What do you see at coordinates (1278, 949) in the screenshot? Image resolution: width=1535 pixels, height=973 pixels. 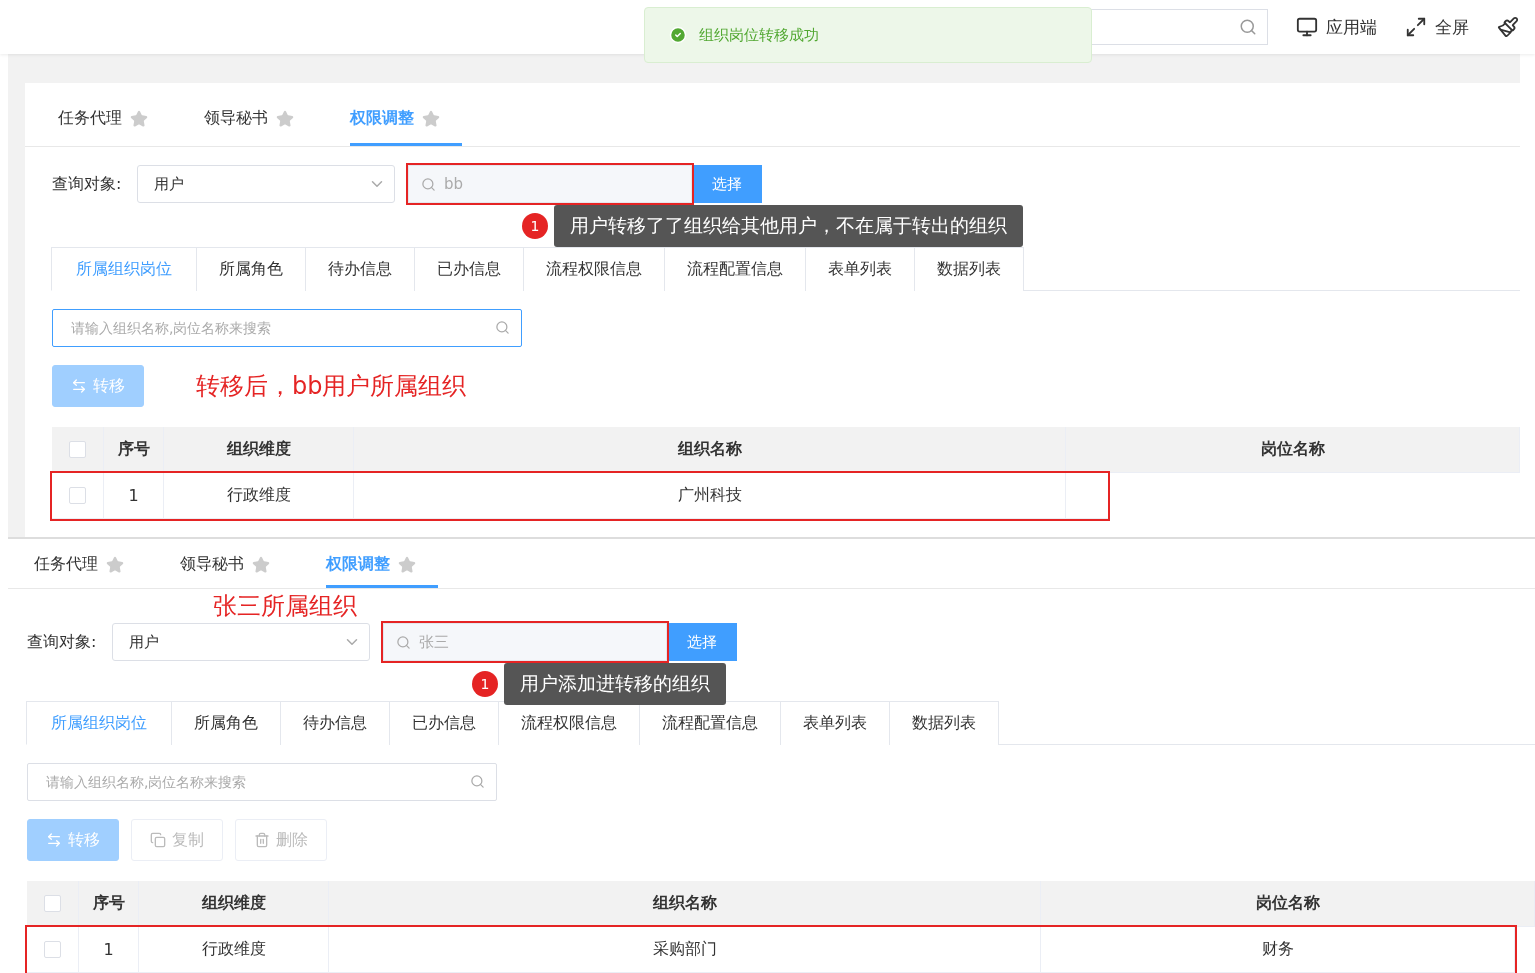 I see `table-cell: 财务` at bounding box center [1278, 949].